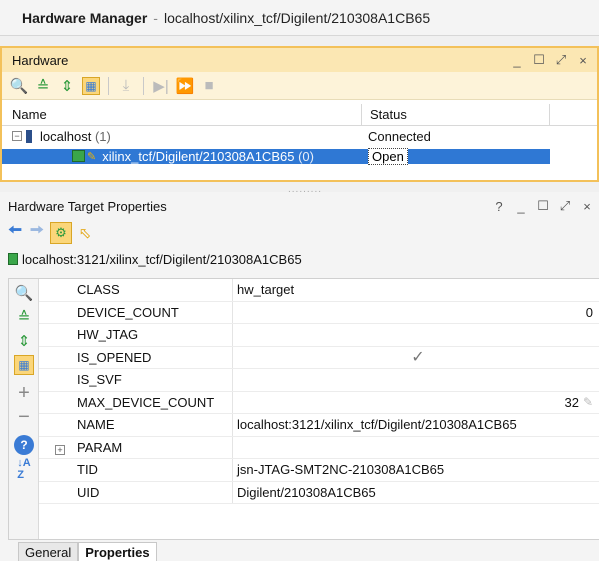 Image resolution: width=599 pixels, height=561 pixels. Describe the element at coordinates (182, 114) in the screenshot. I see `column-name: Name` at that location.